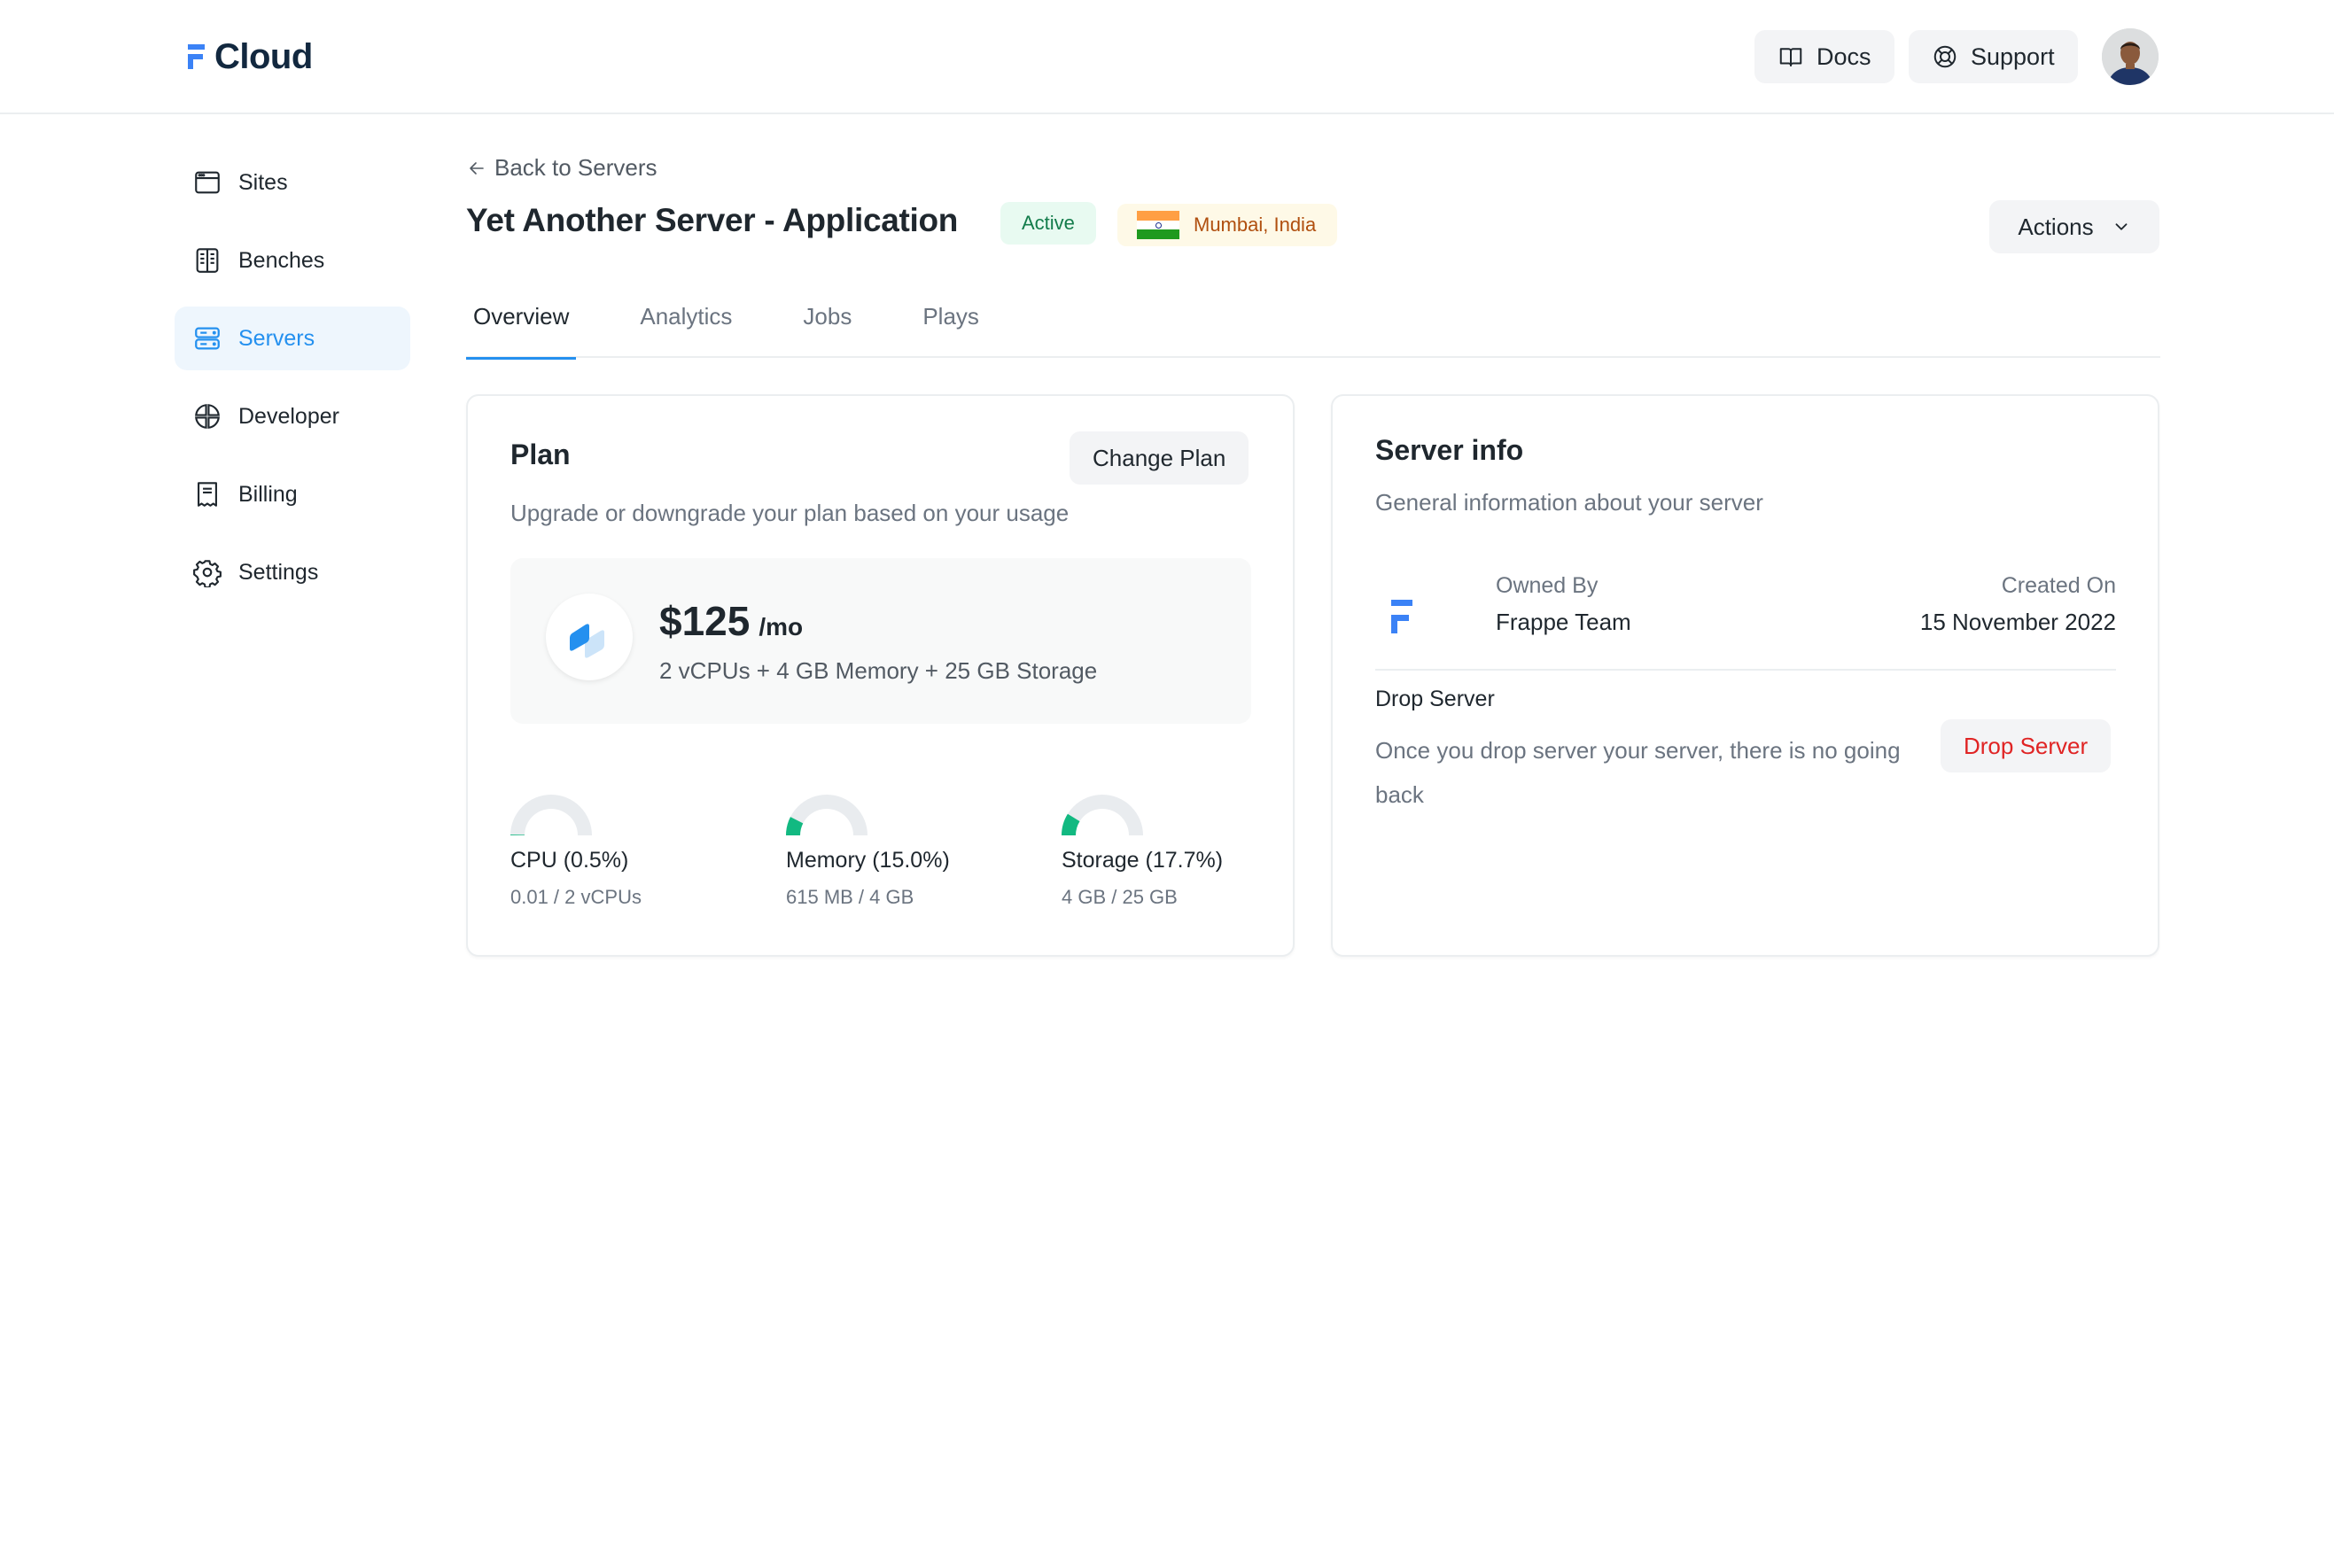  I want to click on storage-gauge-arc, so click(1102, 815).